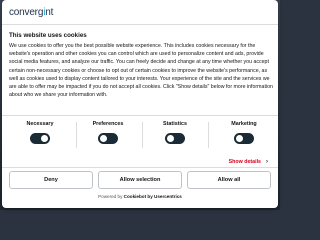 The height and width of the screenshot is (240, 320). Describe the element at coordinates (51, 180) in the screenshot. I see `deny-button: Deny` at that location.